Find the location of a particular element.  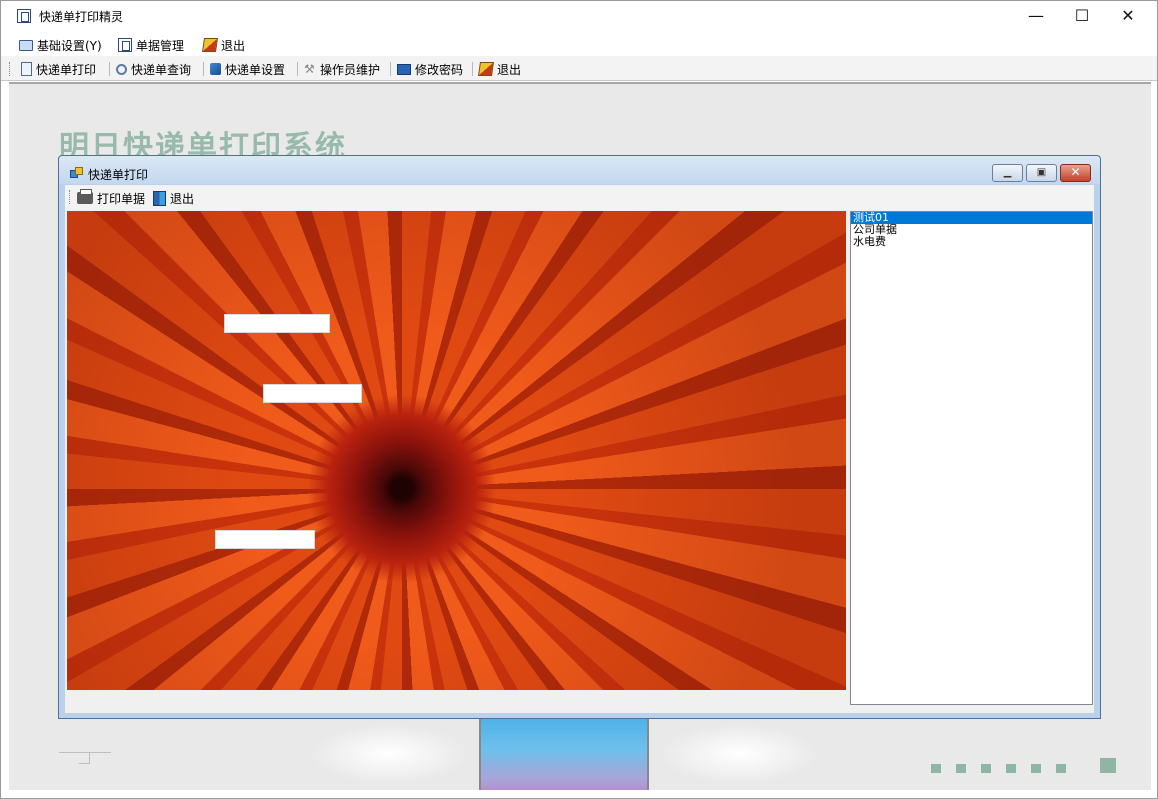

tools-icon: ⚒ is located at coordinates (309, 69).